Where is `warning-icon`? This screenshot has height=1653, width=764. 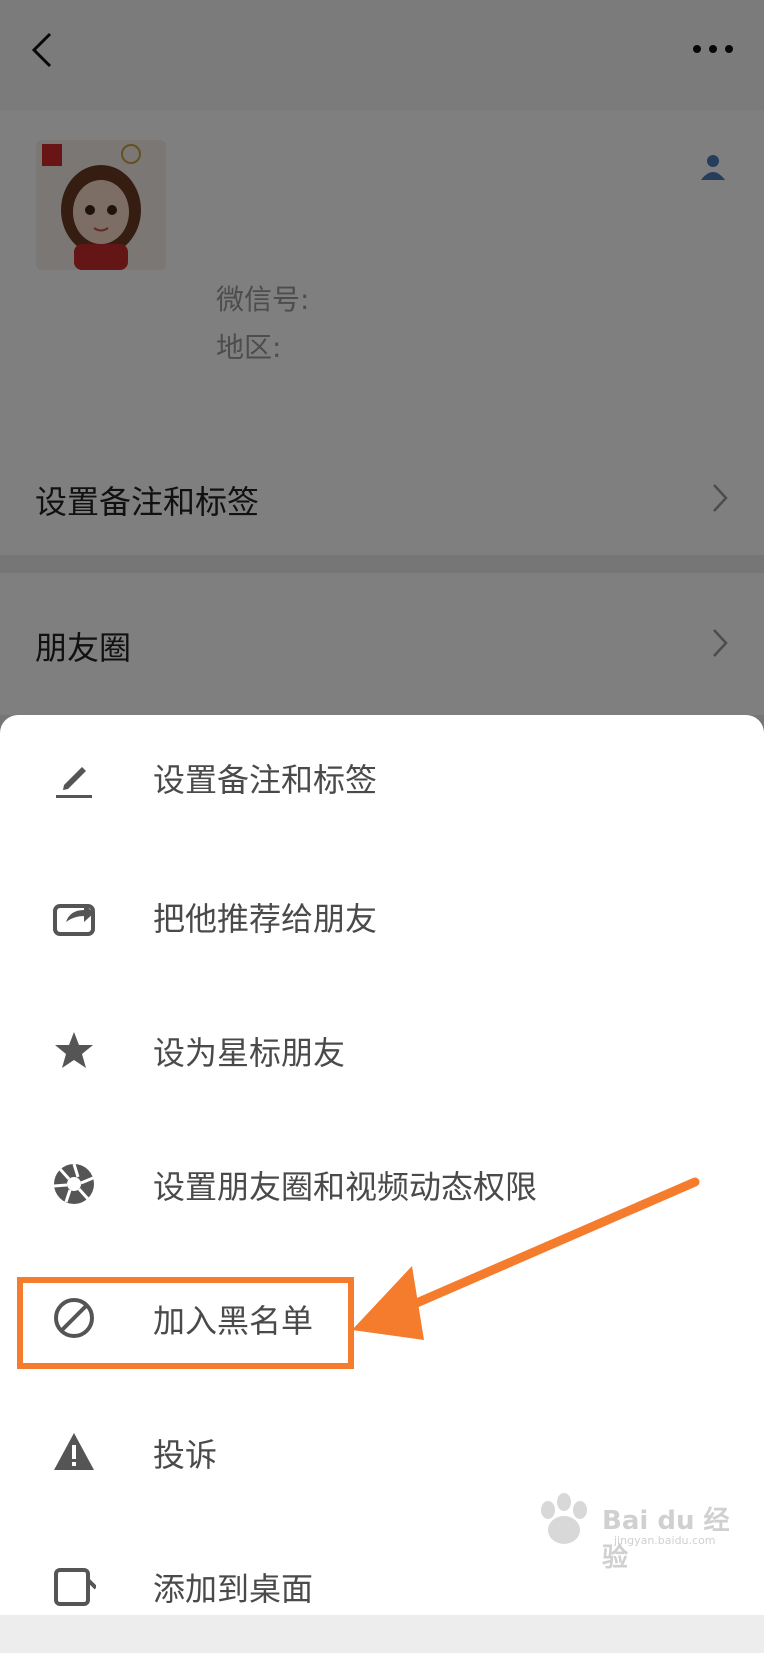
warning-icon is located at coordinates (74, 1451).